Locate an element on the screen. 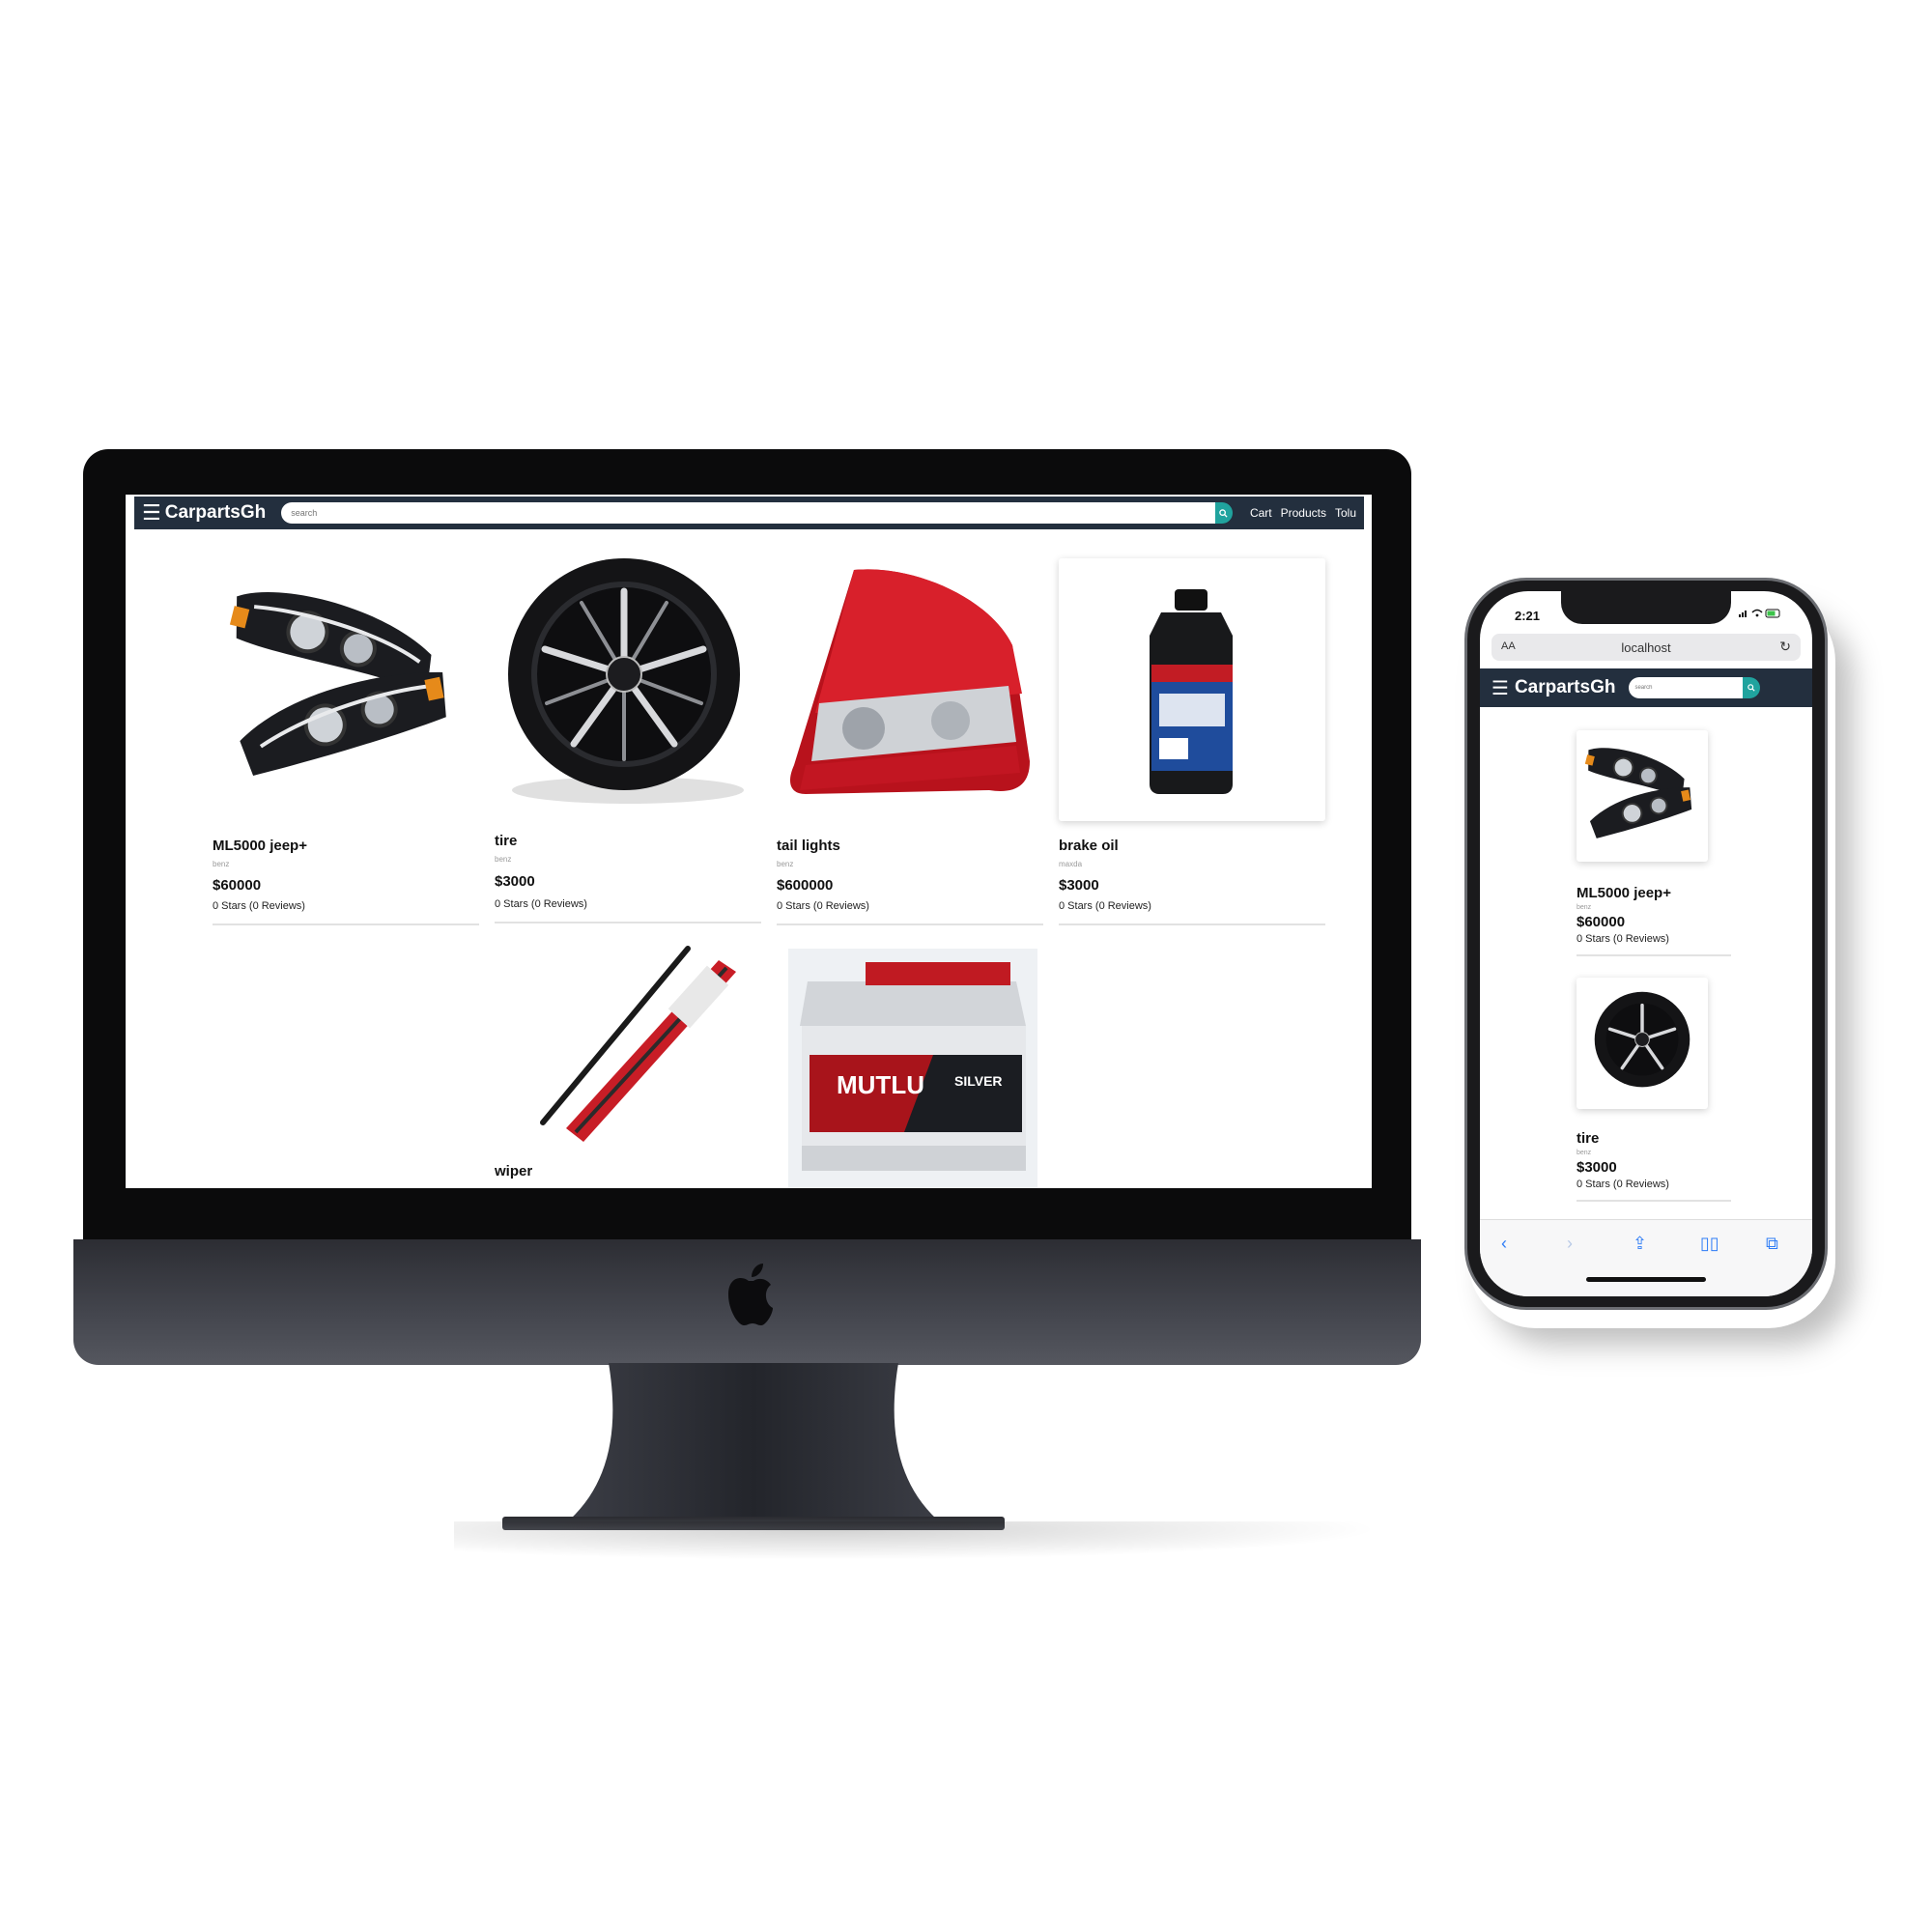  mobile-navbar: ☰ CarpartsGh is located at coordinates (1646, 687).